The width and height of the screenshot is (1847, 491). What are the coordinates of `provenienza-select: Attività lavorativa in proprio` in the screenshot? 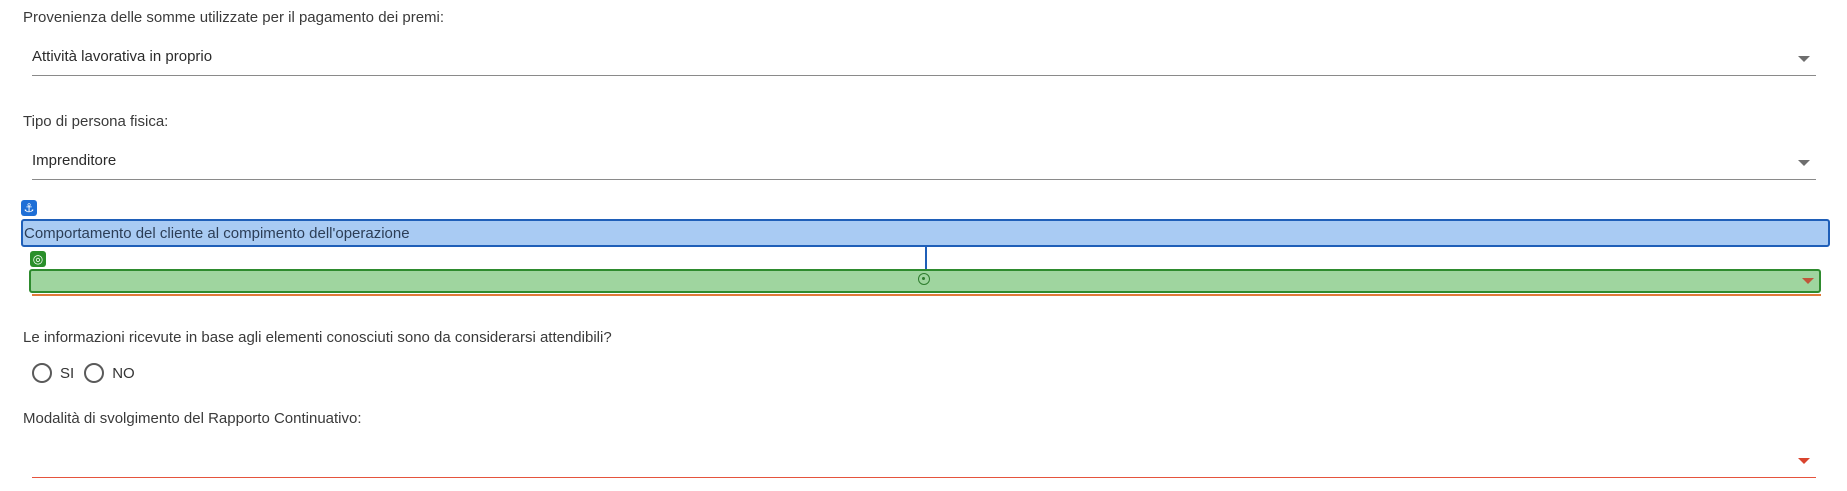 It's located at (924, 61).